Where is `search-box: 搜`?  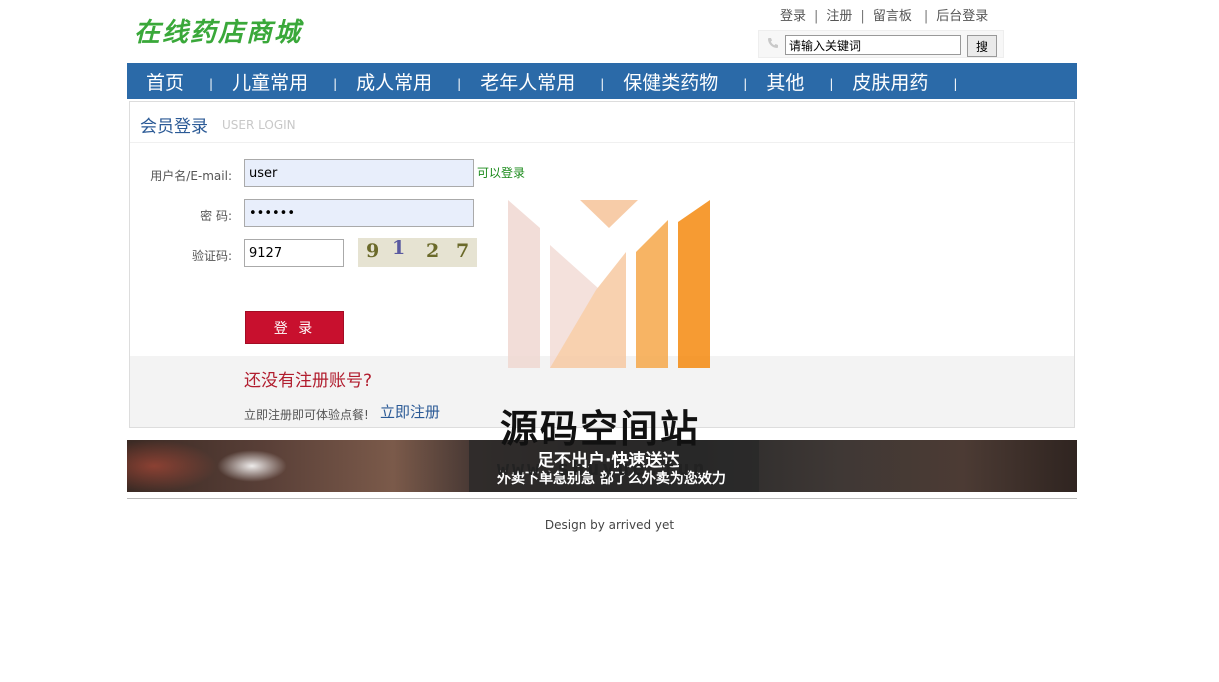 search-box: 搜 is located at coordinates (881, 44).